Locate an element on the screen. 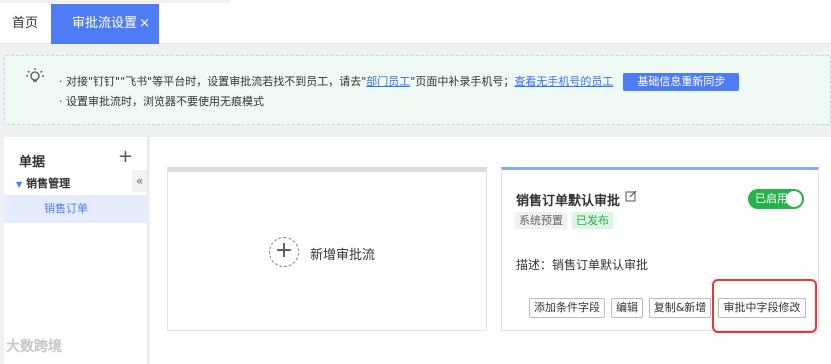  tab-approval-flow-settings-label: 审批流设置 is located at coordinates (105, 23).